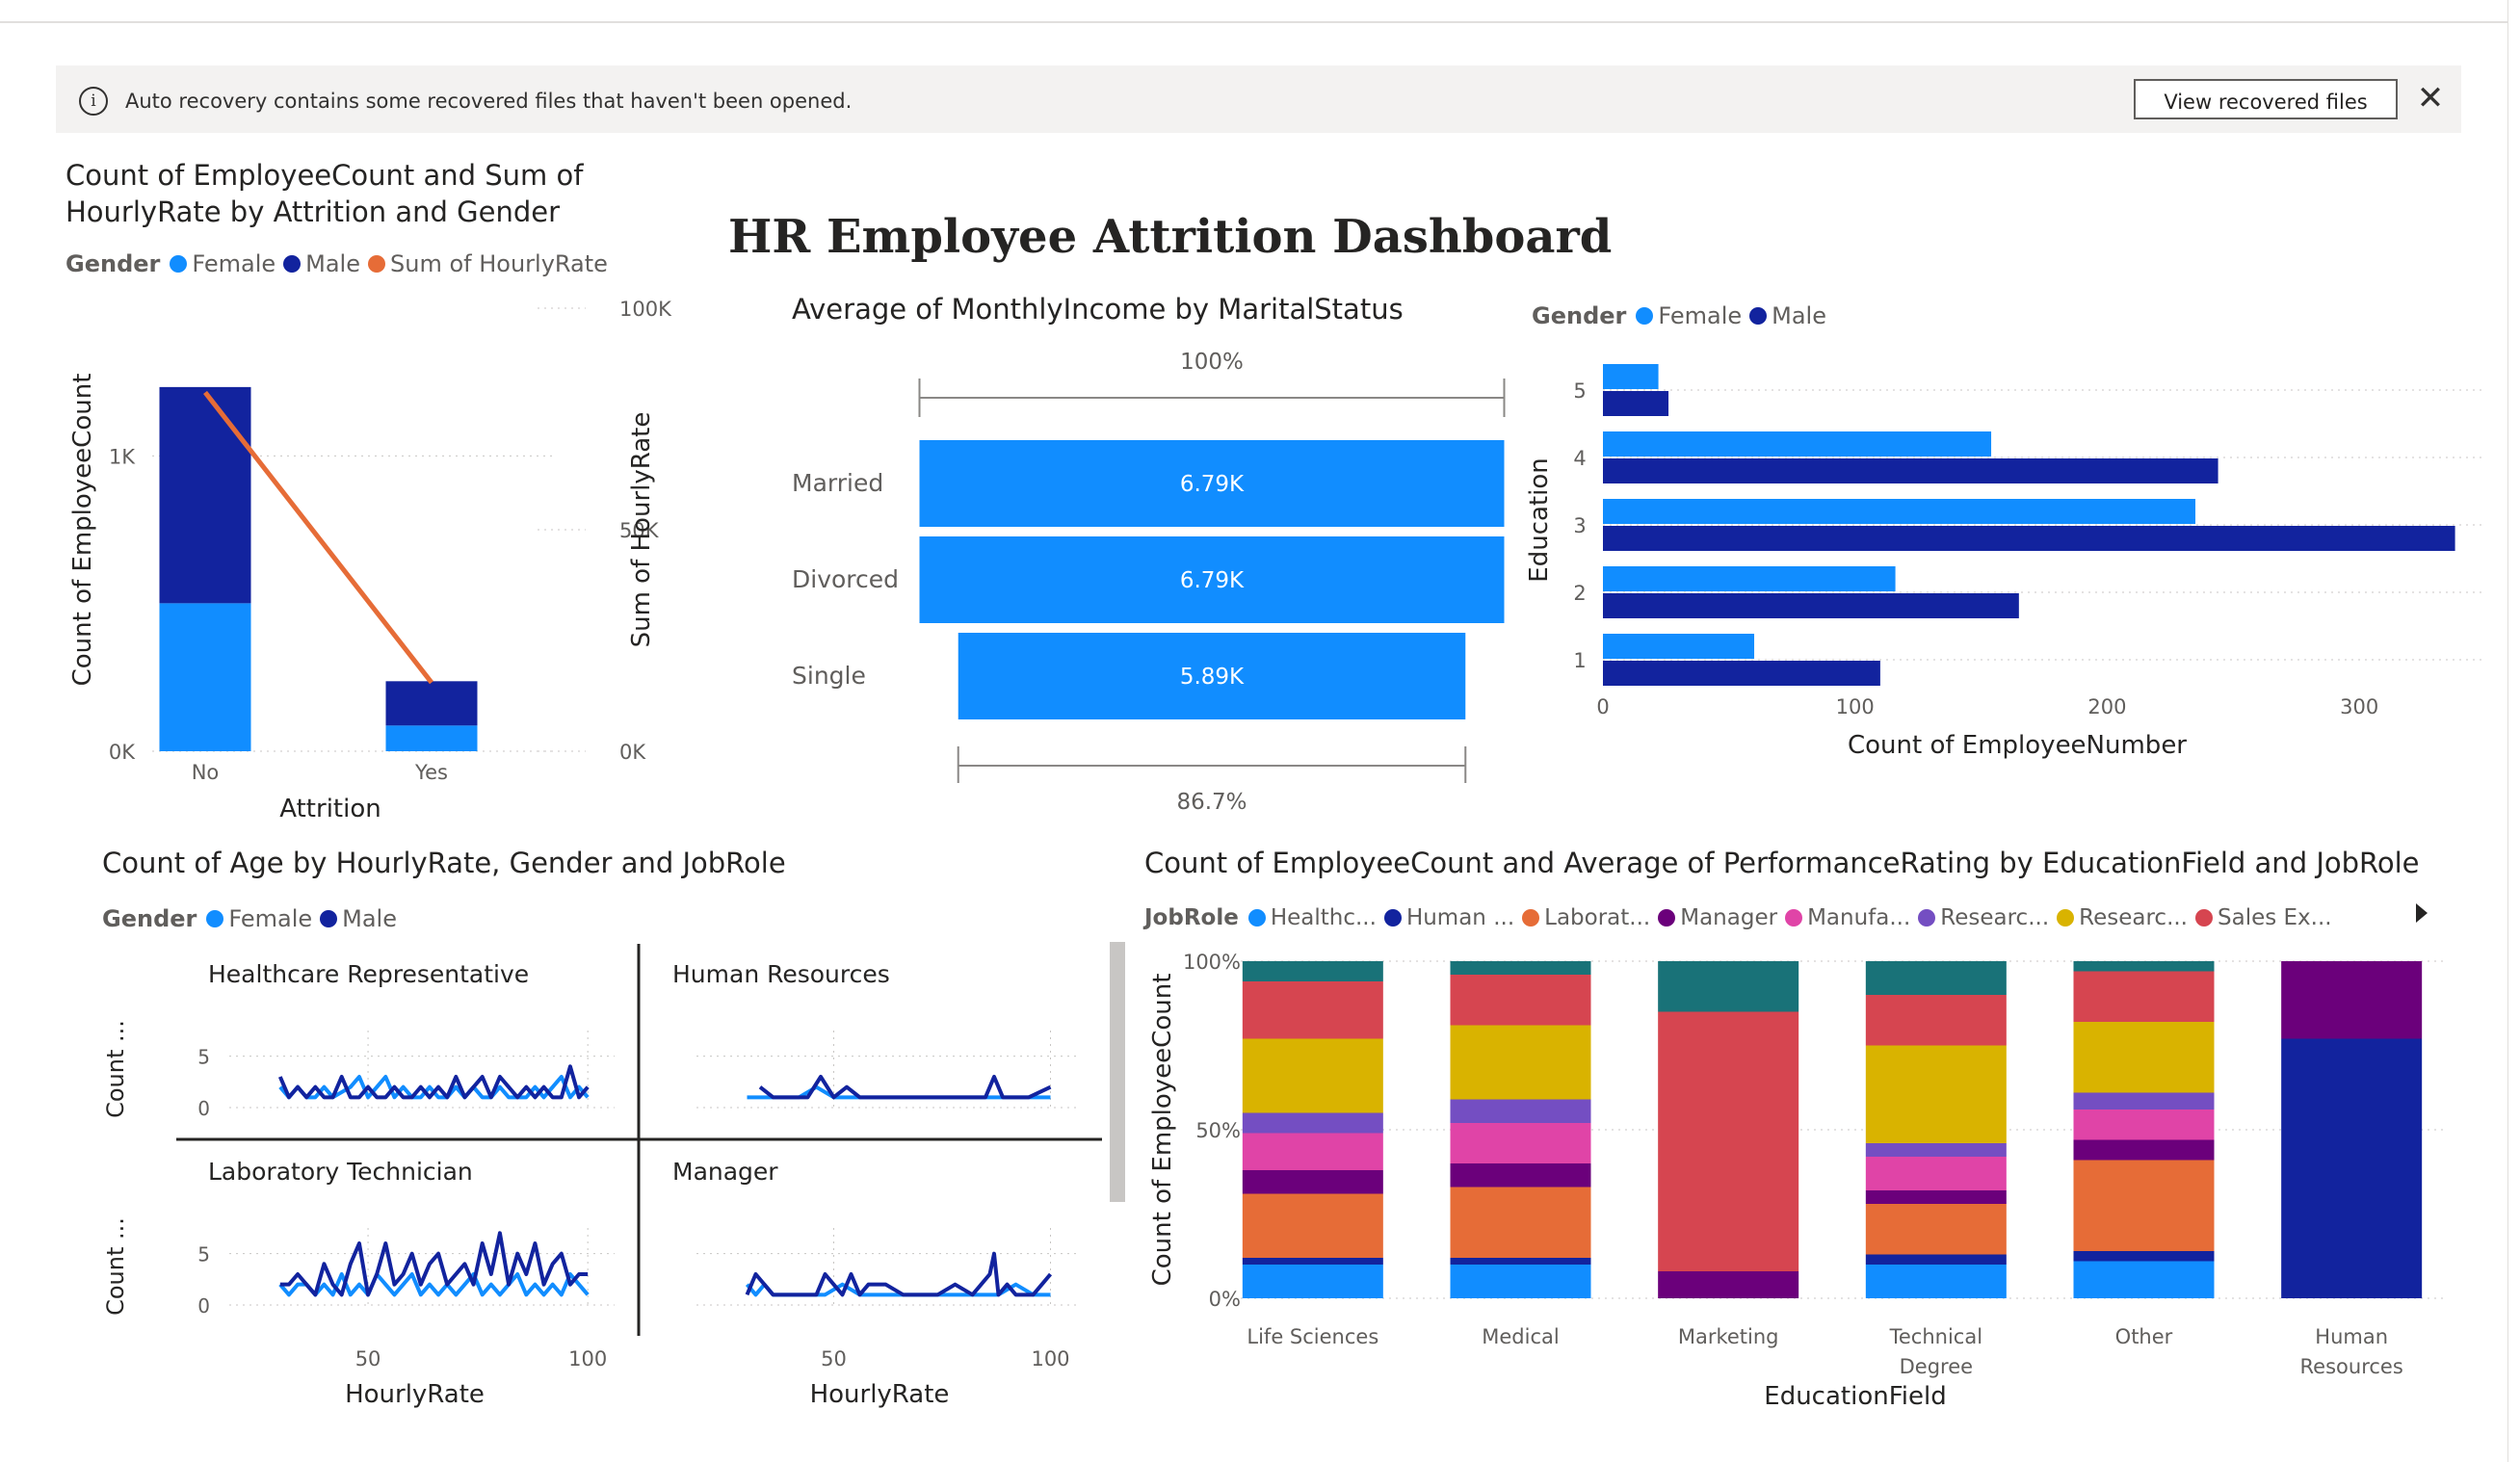  What do you see at coordinates (1718, 918) in the screenshot?
I see `legend-item-manager: Manager` at bounding box center [1718, 918].